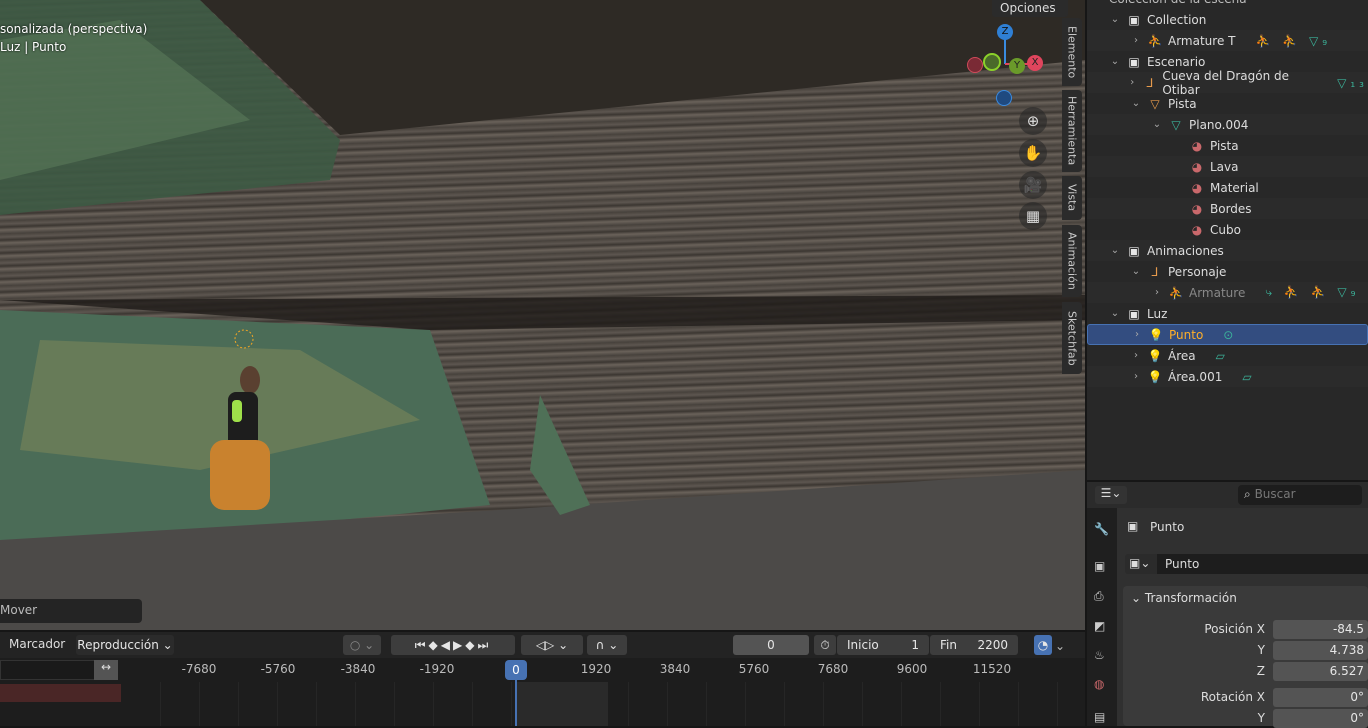 This screenshot has height=728, width=1368. I want to click on tab-animacion: Animación, so click(1072, 261).